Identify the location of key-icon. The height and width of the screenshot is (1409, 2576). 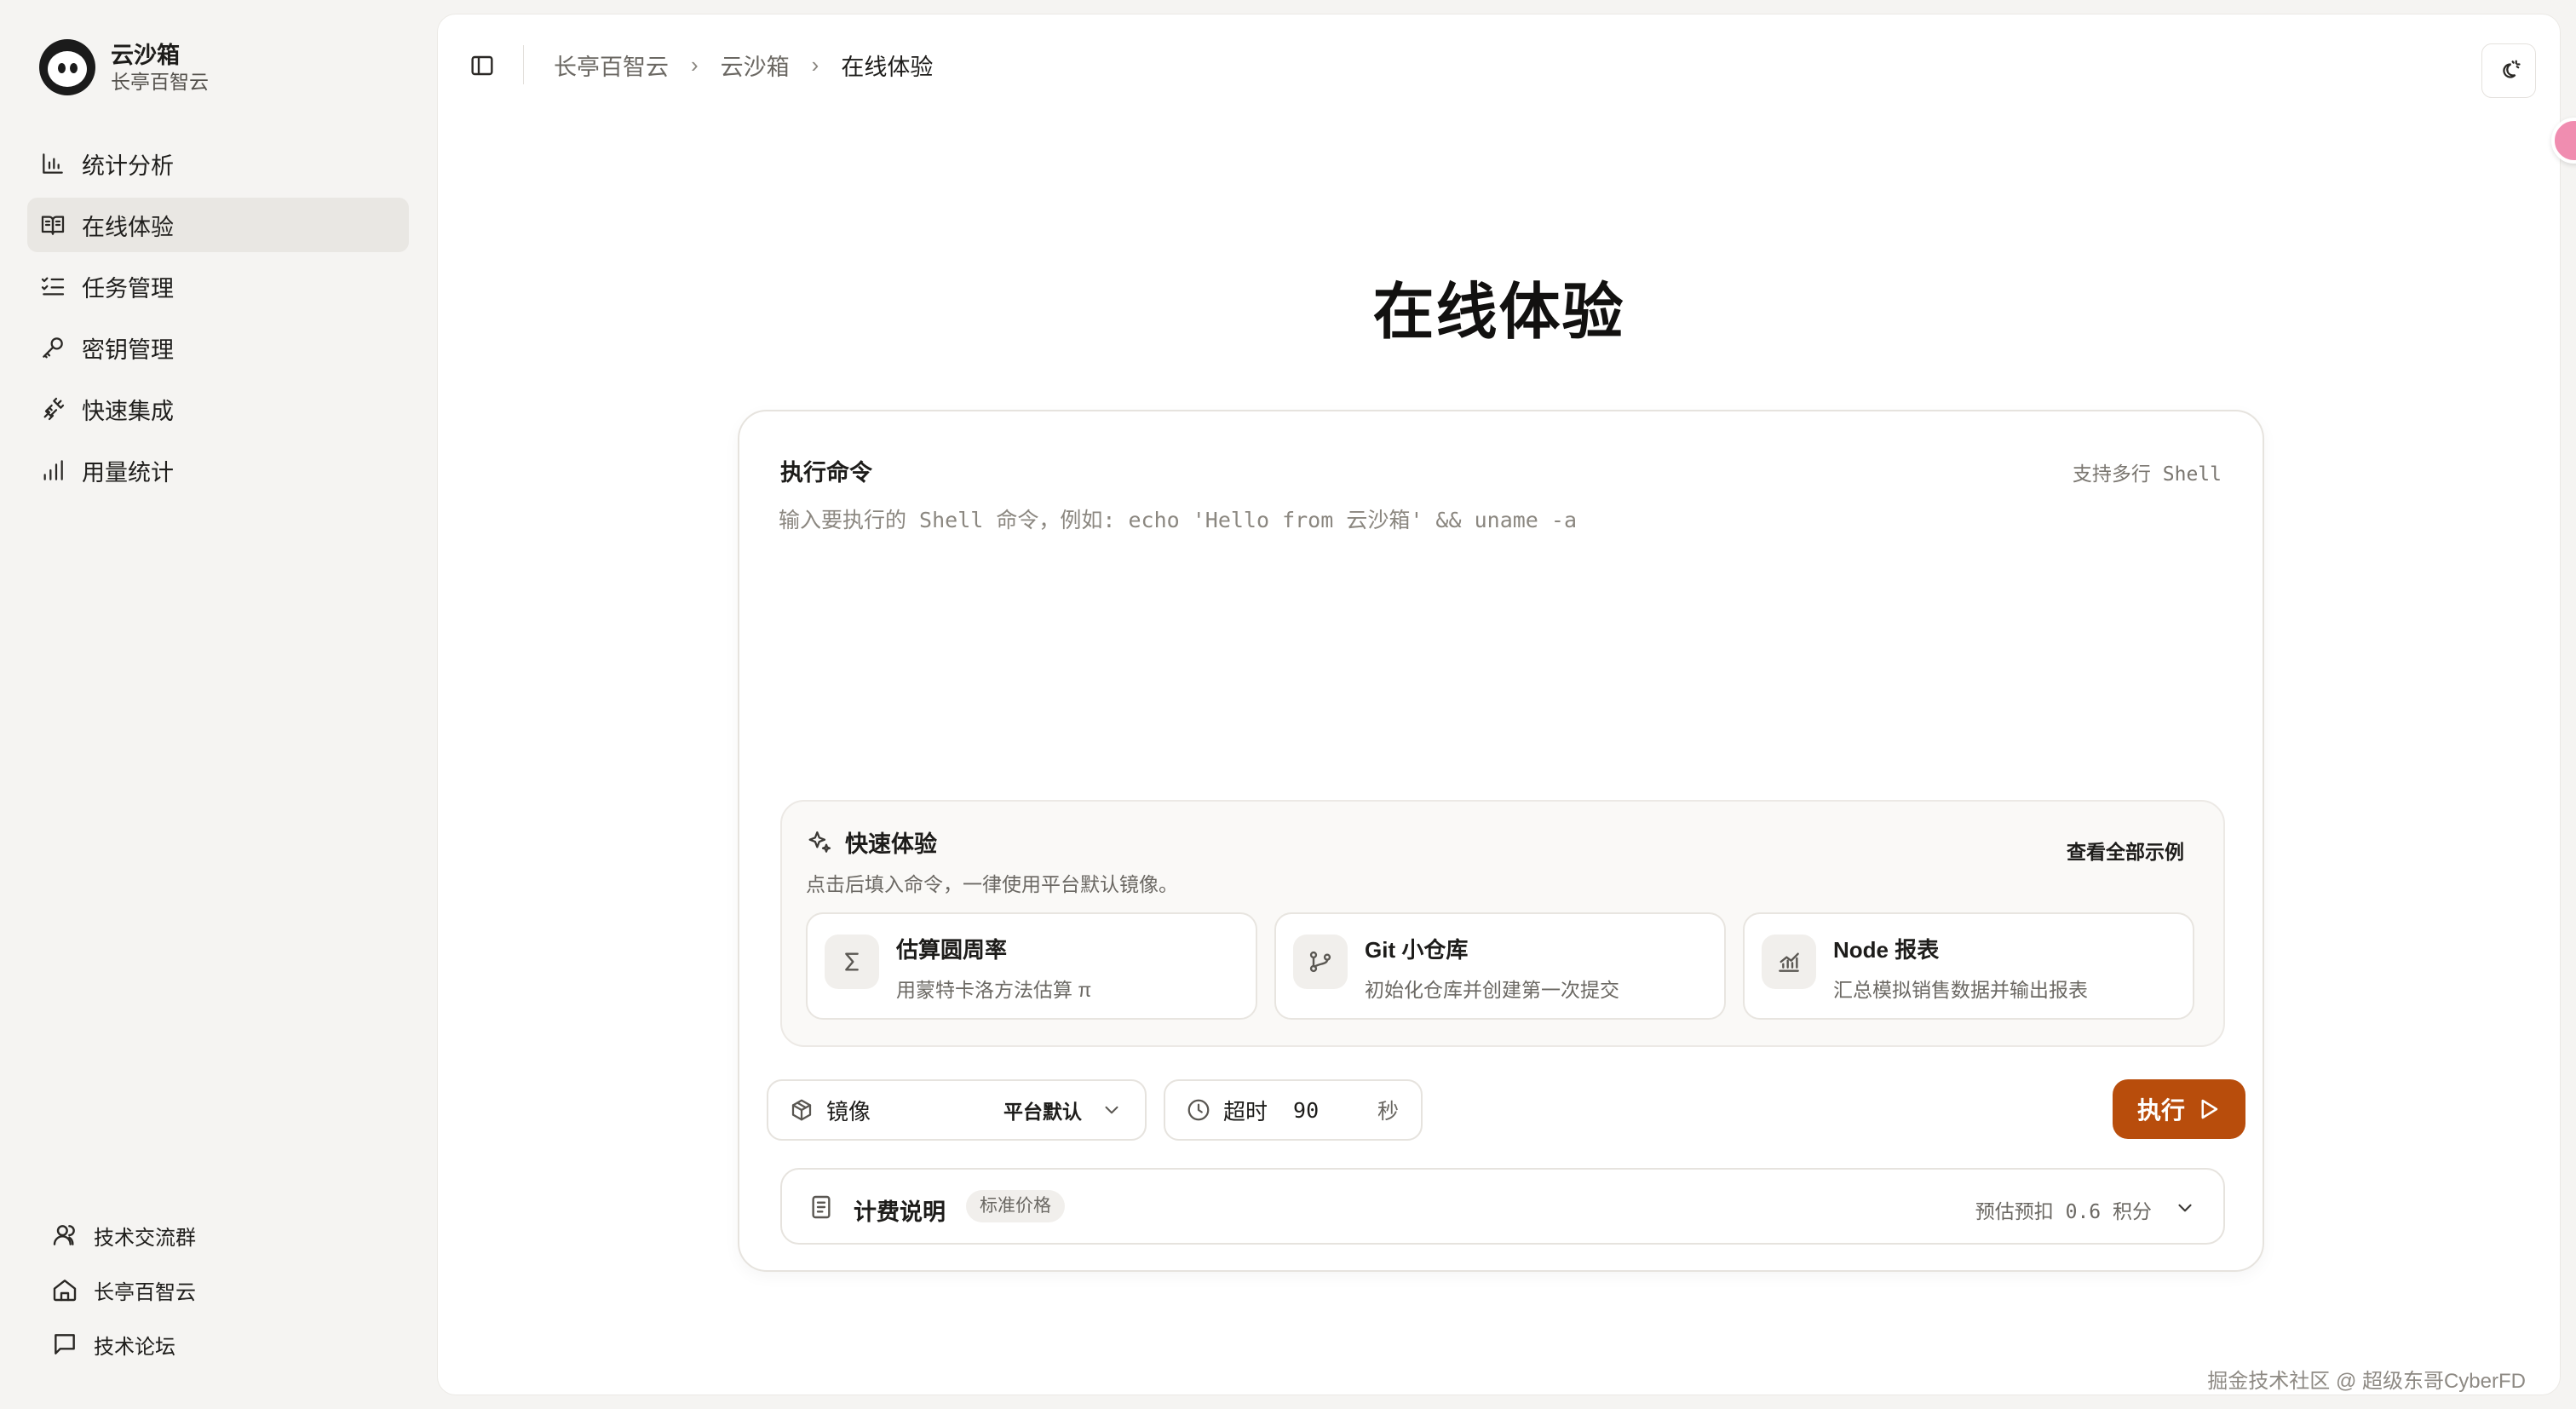
(53, 348).